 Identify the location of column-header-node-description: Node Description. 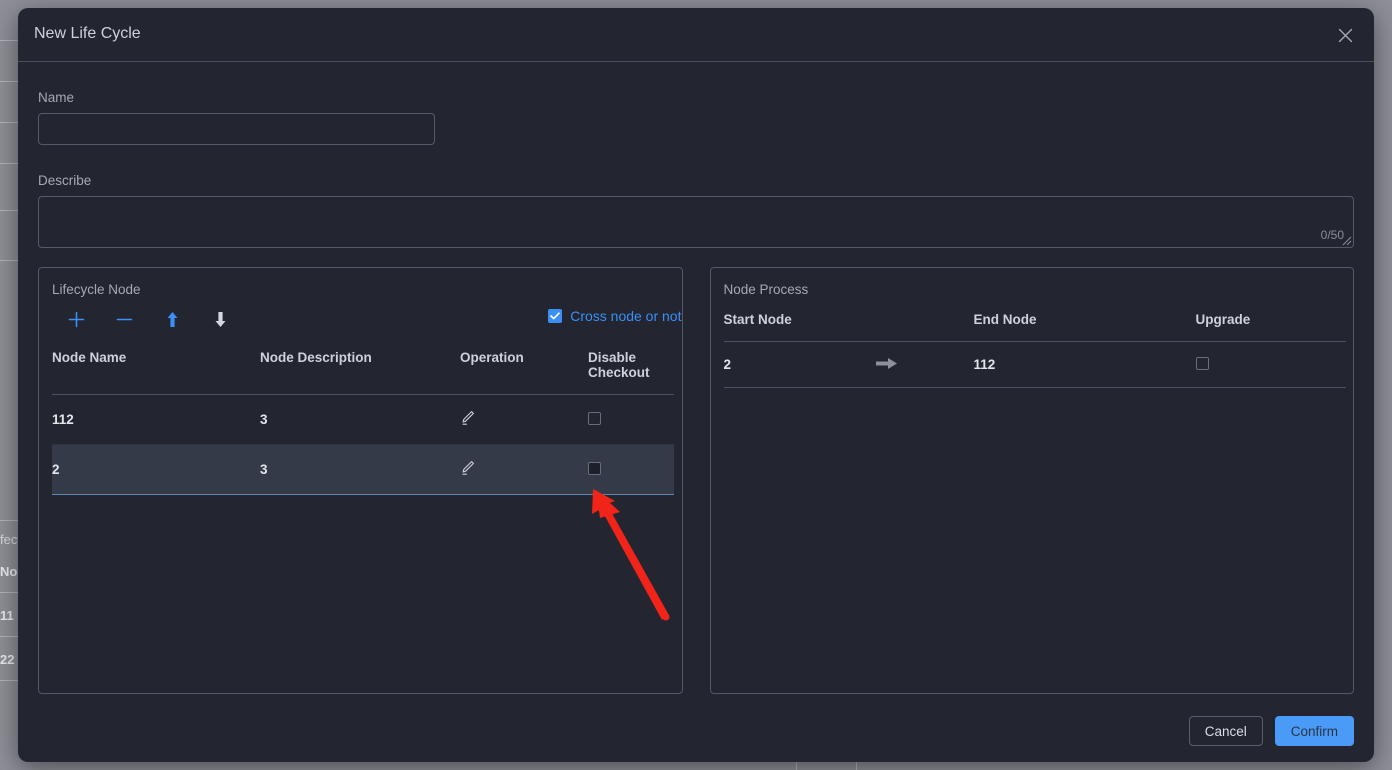
(360, 372).